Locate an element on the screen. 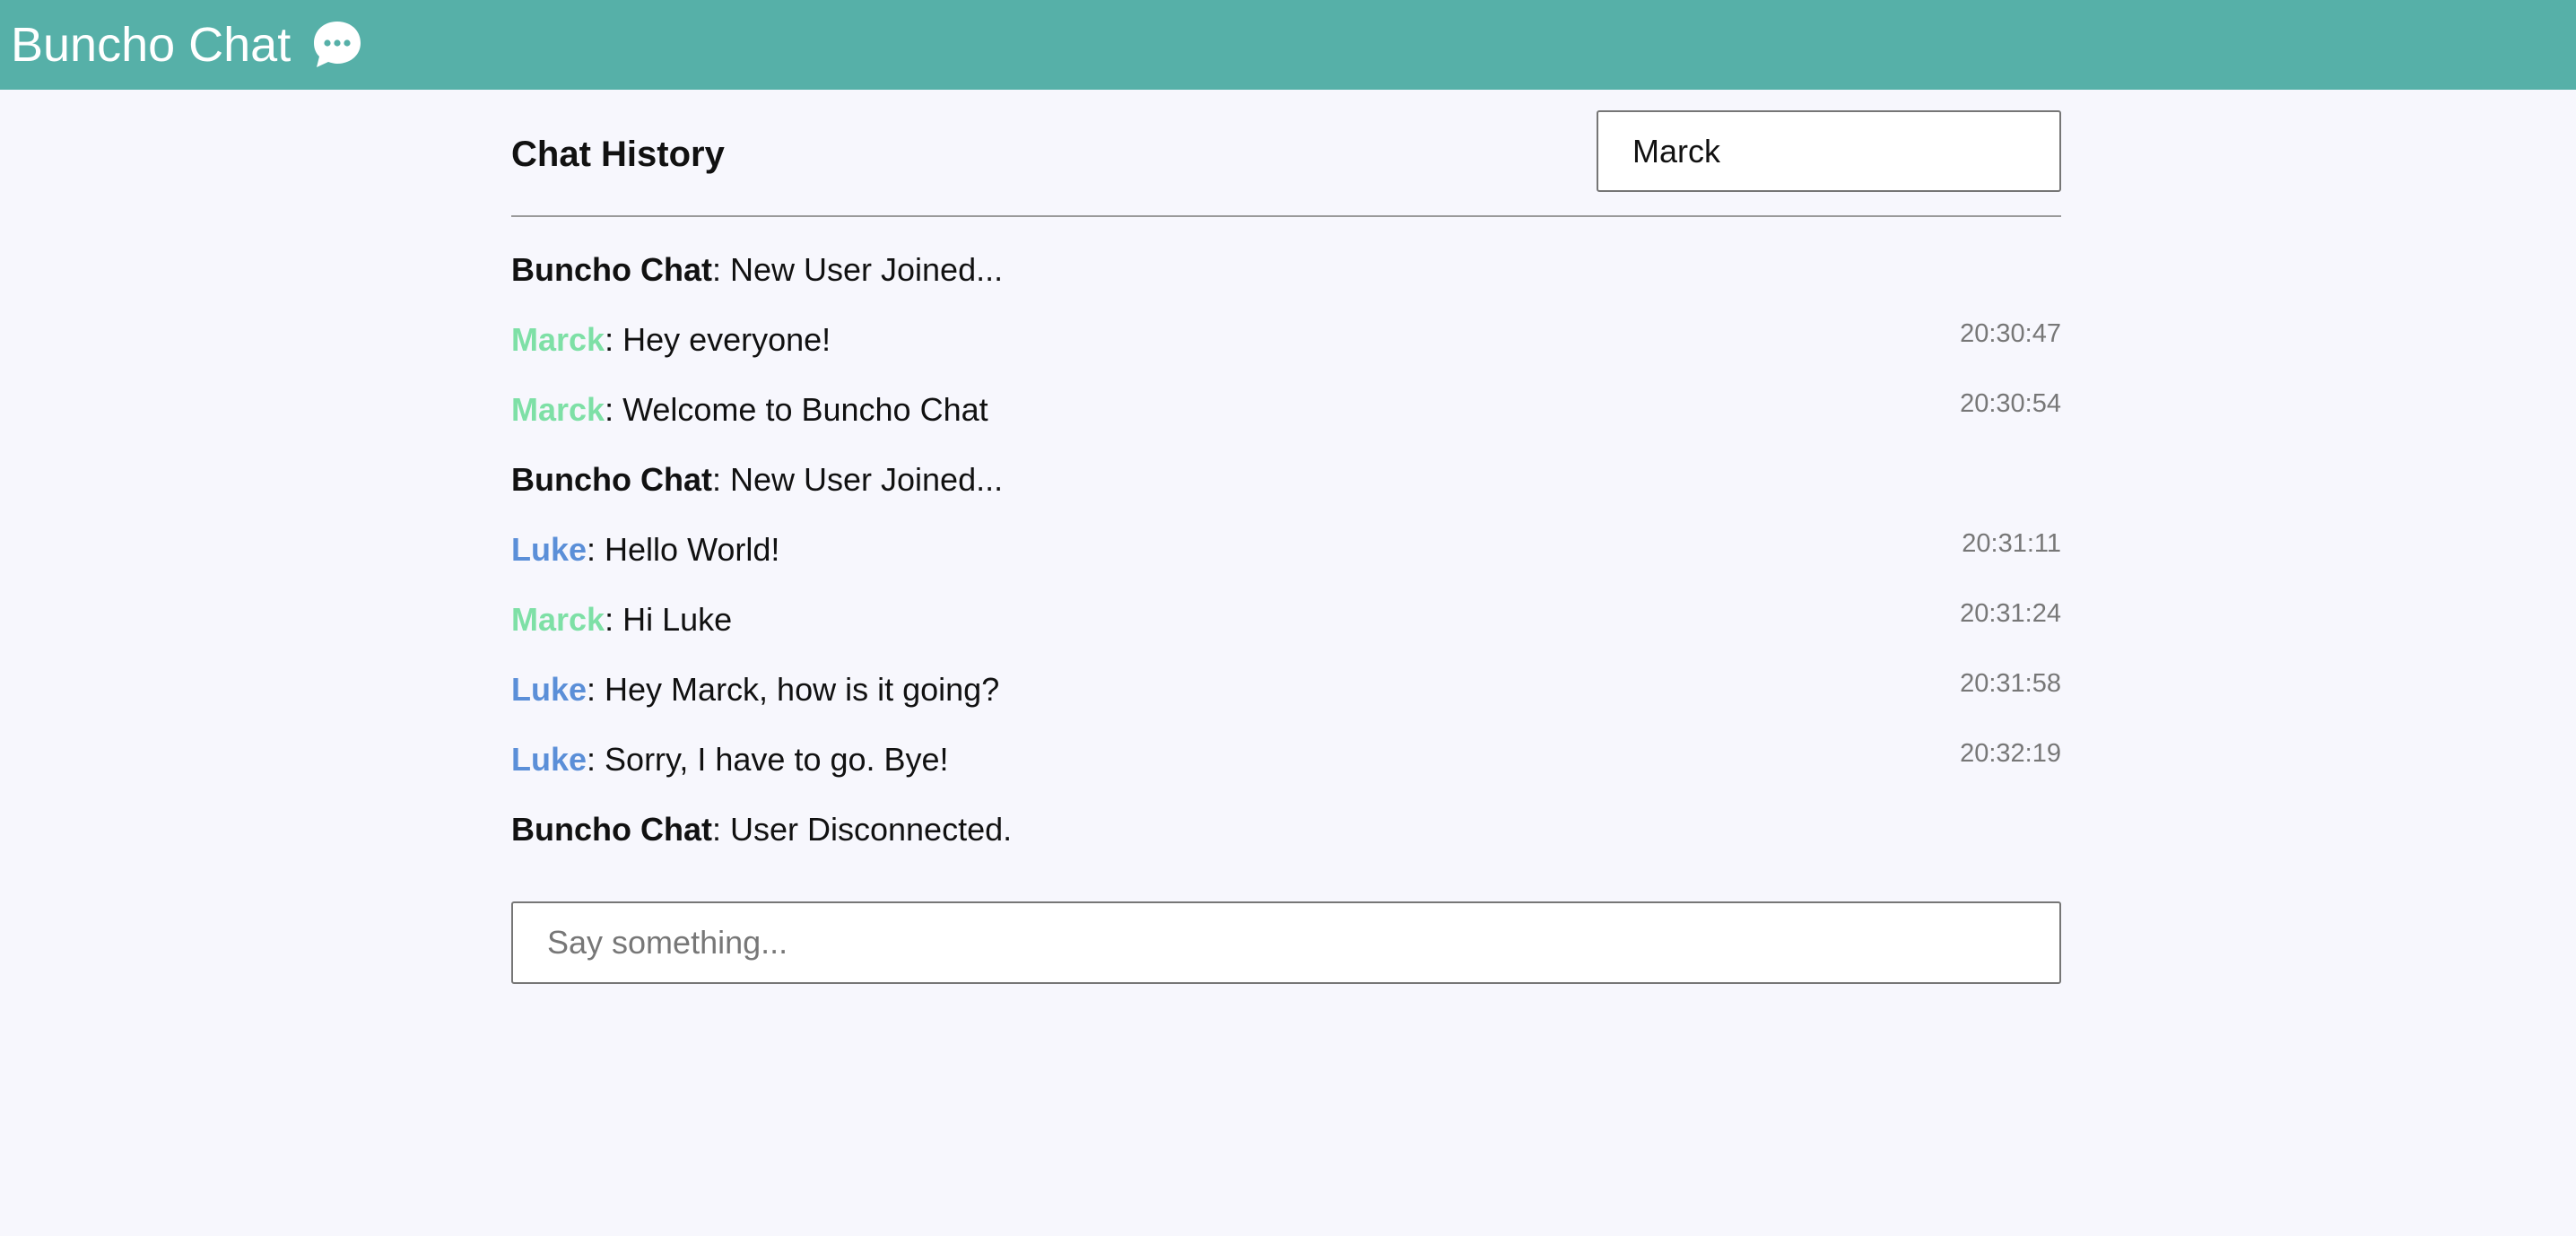 Image resolution: width=2576 pixels, height=1236 pixels. message-item: Marck: Hey everyone! 20:30:47 is located at coordinates (1286, 340).